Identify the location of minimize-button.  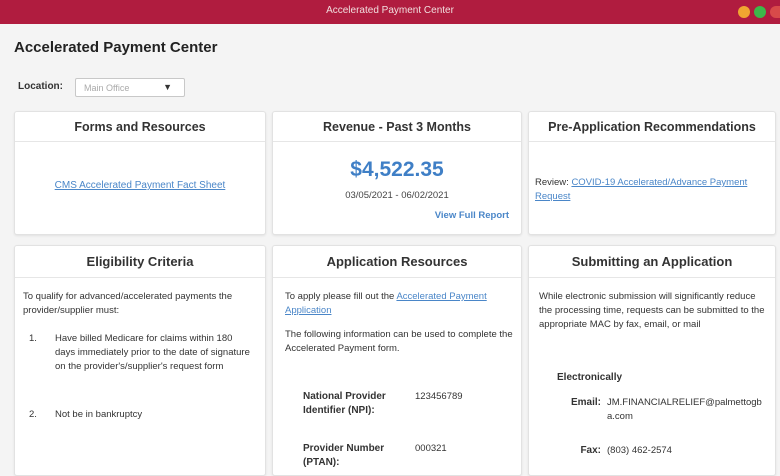
(744, 12).